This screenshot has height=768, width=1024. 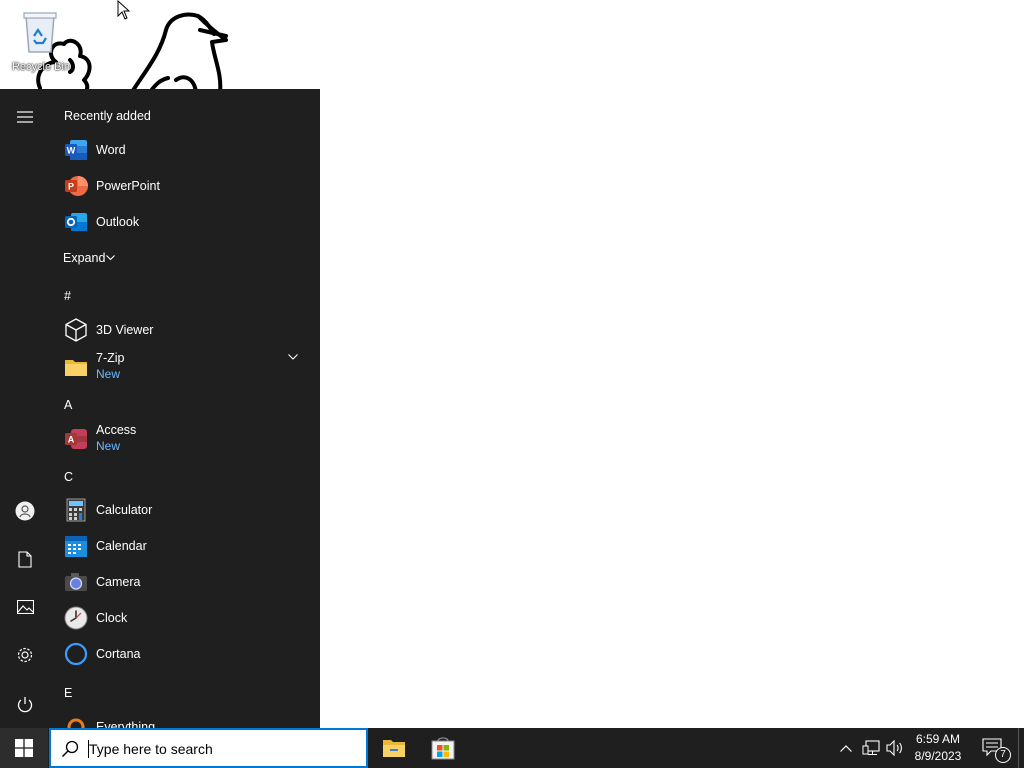 I want to click on app-item-label: Outlook, so click(x=118, y=222).